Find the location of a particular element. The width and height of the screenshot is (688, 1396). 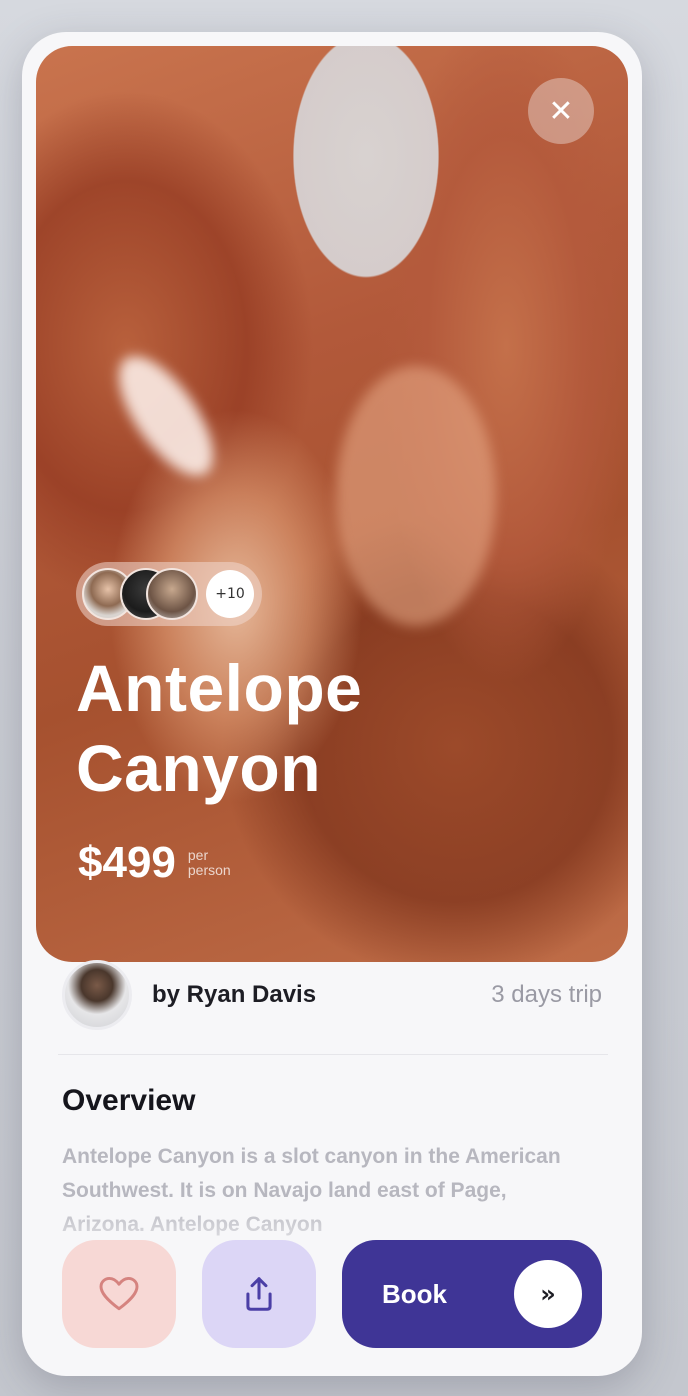

price-unit: per person is located at coordinates (209, 863).